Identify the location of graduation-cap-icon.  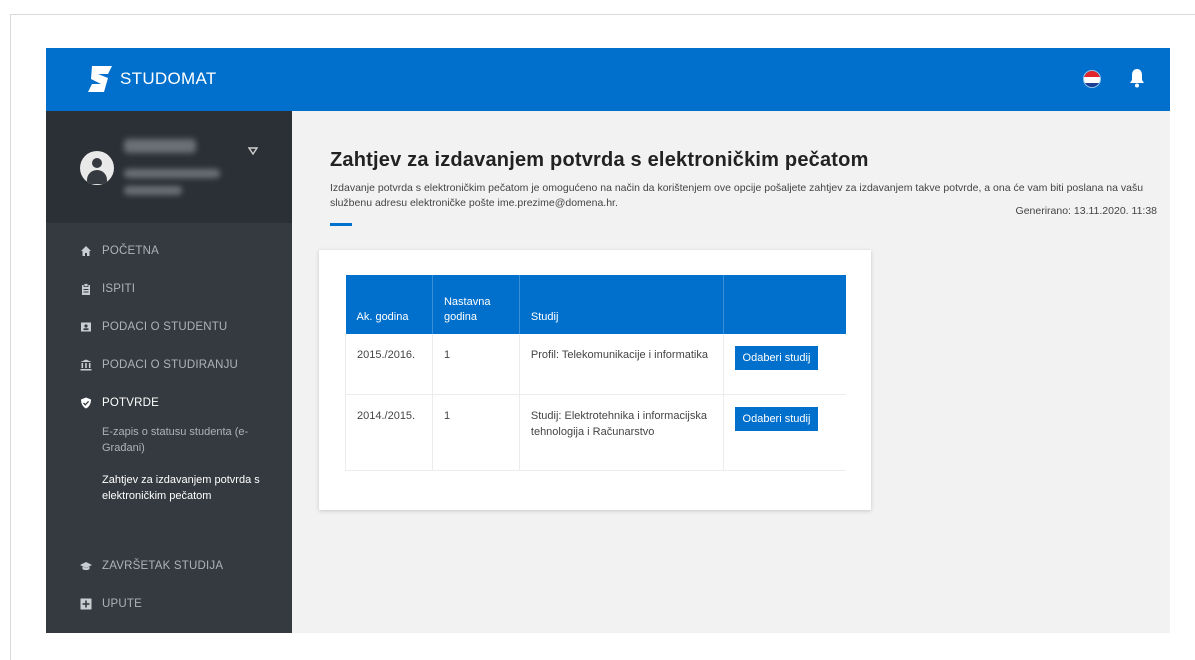
(86, 566).